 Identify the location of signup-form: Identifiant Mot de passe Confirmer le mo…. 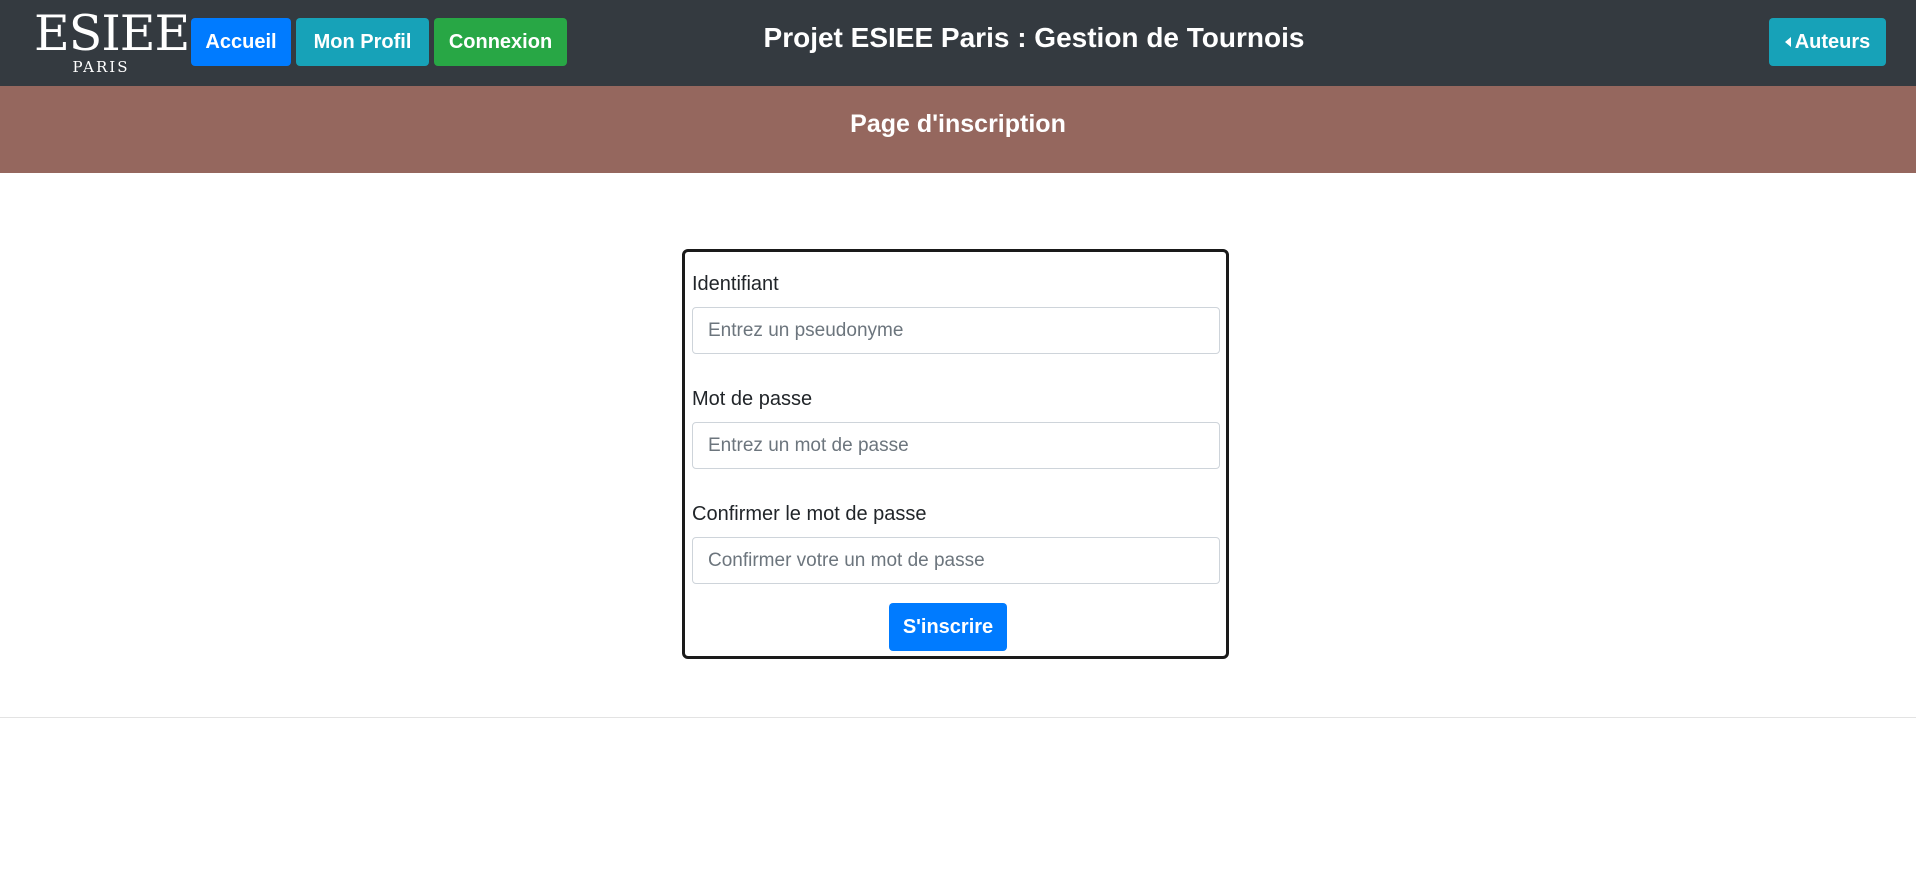
(955, 454).